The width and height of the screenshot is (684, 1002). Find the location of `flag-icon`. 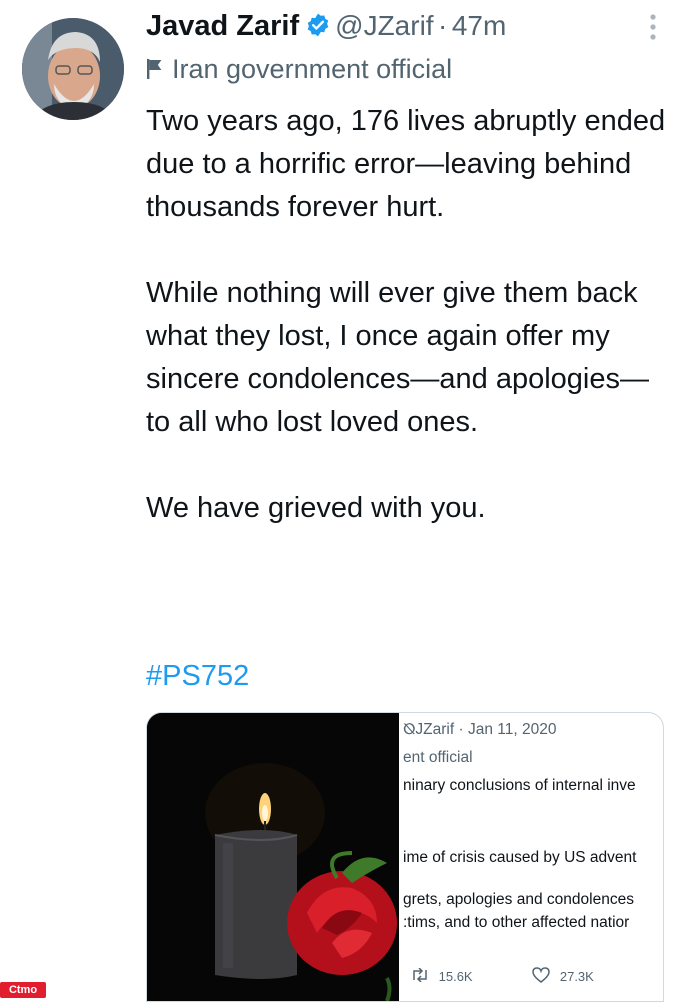

flag-icon is located at coordinates (154, 69).